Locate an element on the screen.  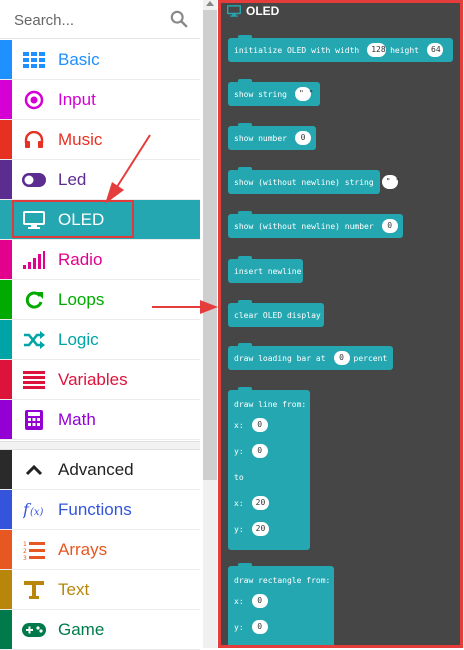
category-loops: Loops is located at coordinates (100, 300).